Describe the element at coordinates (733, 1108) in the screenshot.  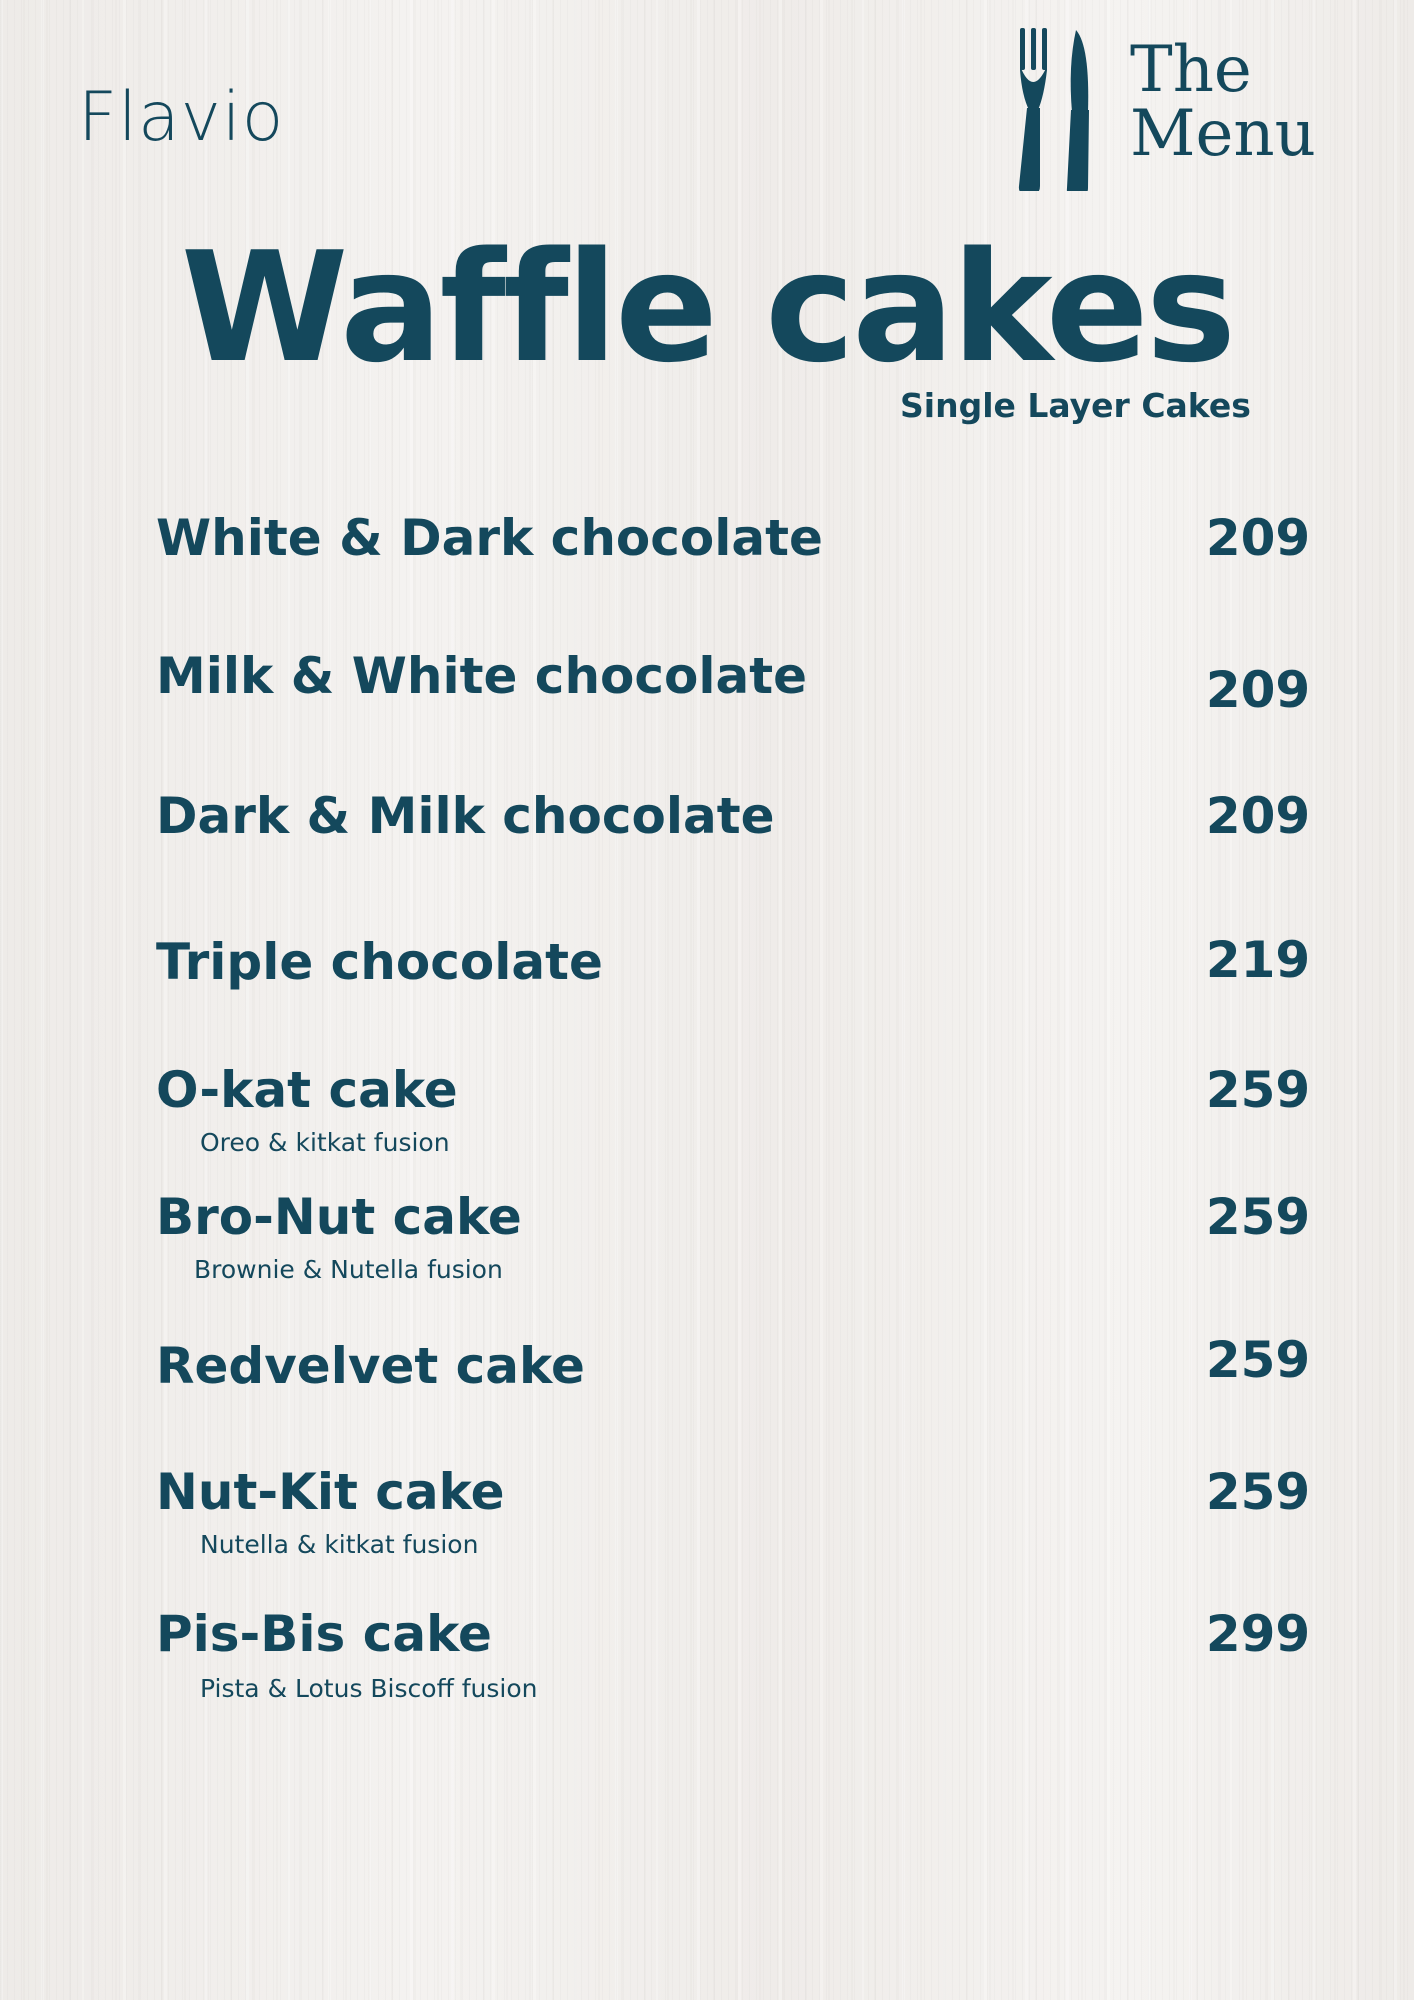
I see `menu-item: O-kat cake Oreo & kitkat fusion 259` at that location.